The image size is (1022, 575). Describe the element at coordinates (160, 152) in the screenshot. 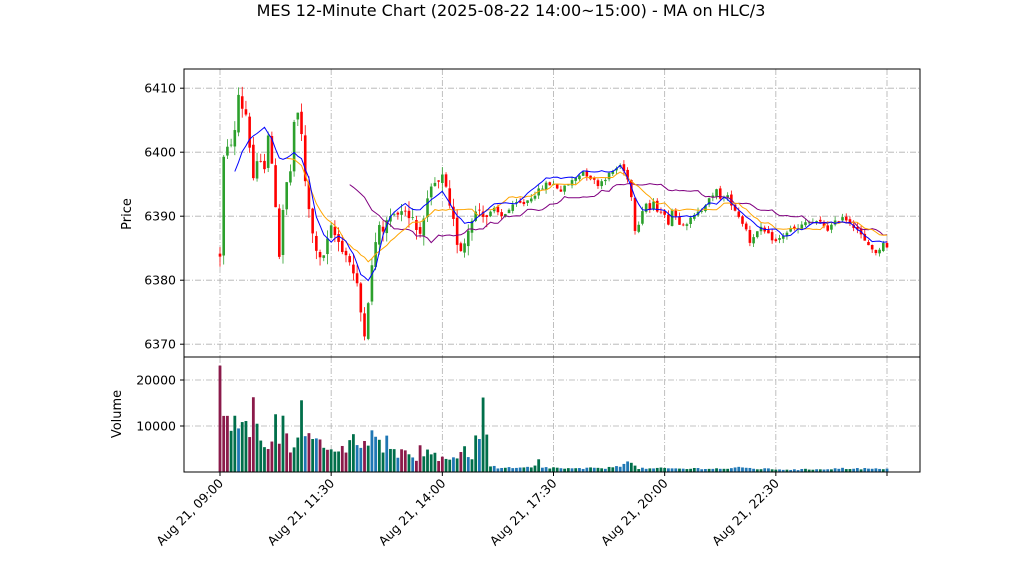

I see `price-ytick-label: 6400` at that location.